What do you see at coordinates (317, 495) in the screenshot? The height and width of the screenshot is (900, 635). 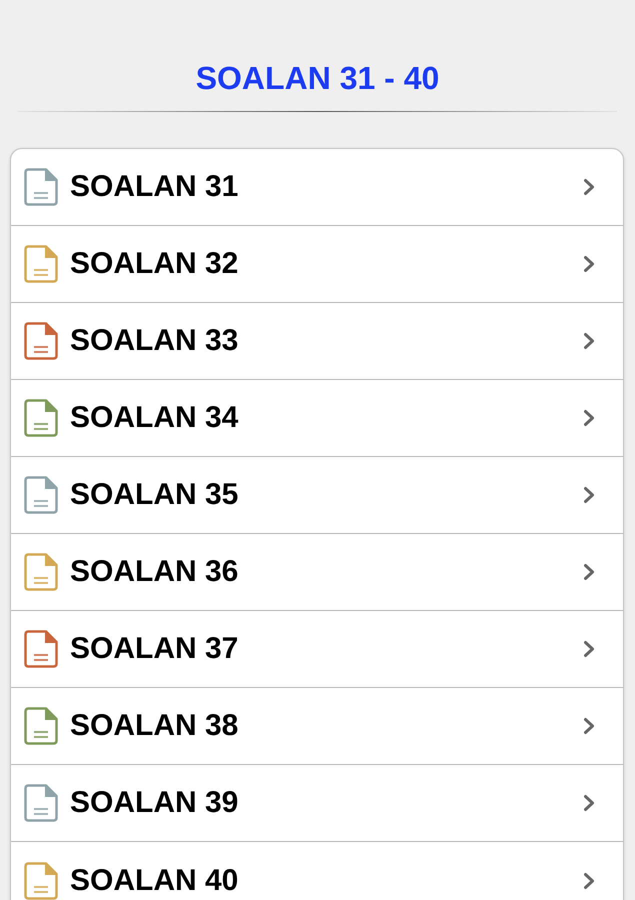 I see `list-item: SOALAN 35` at bounding box center [317, 495].